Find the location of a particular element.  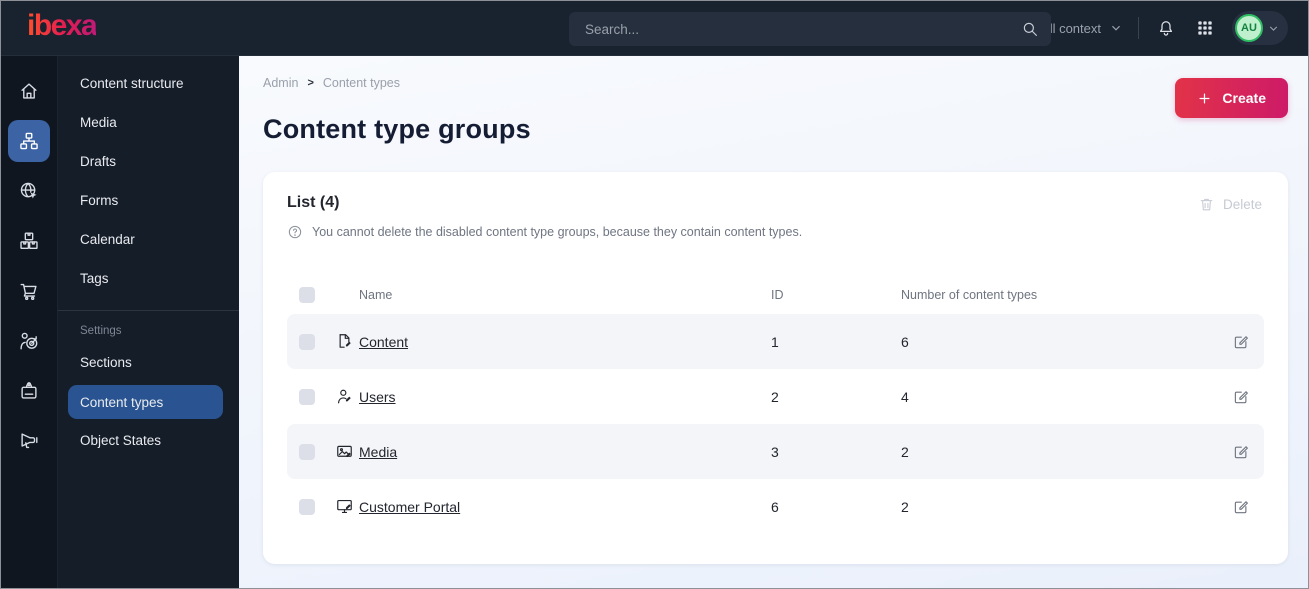

boxes-icon is located at coordinates (29, 241).